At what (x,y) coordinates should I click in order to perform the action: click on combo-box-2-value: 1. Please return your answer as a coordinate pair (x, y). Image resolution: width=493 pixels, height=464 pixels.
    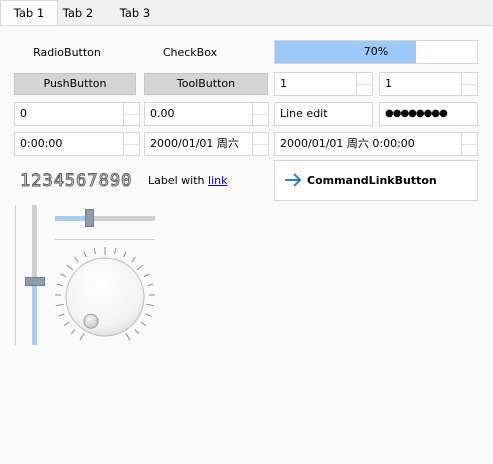
    Looking at the image, I should click on (388, 83).